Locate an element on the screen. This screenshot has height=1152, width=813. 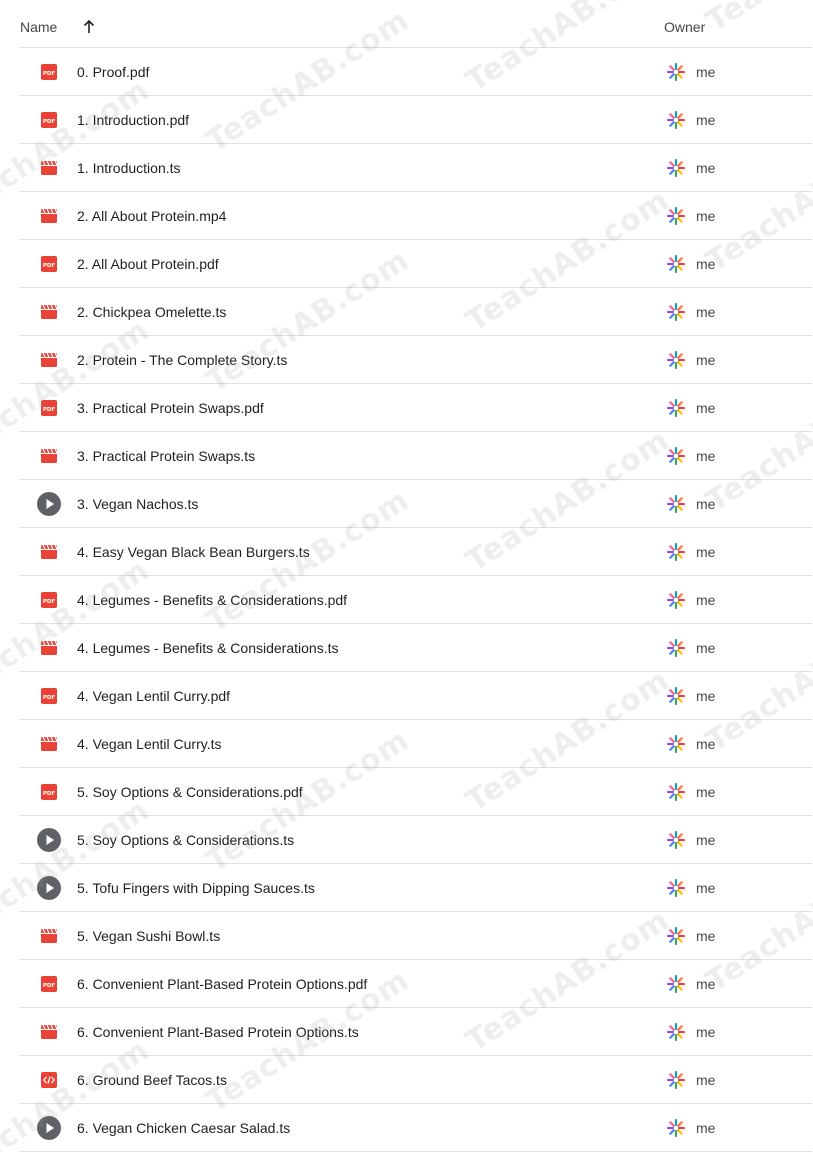
arrow-up-icon is located at coordinates (89, 27).